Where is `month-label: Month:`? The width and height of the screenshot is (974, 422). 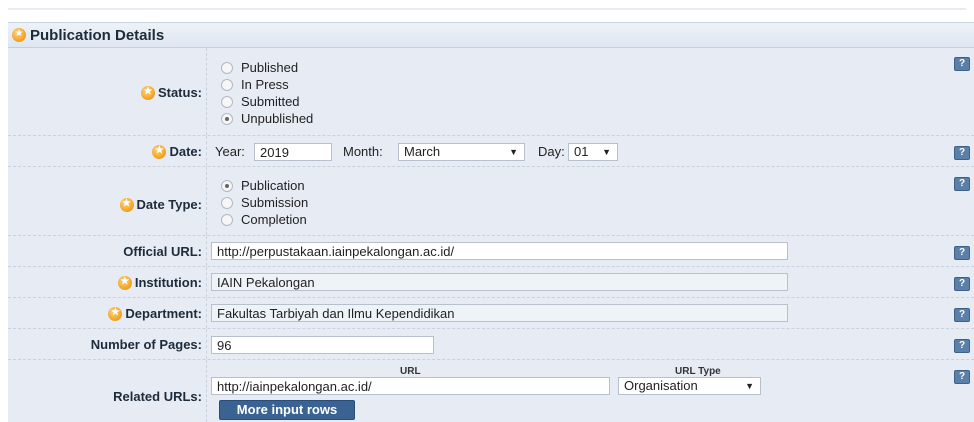 month-label: Month: is located at coordinates (363, 151).